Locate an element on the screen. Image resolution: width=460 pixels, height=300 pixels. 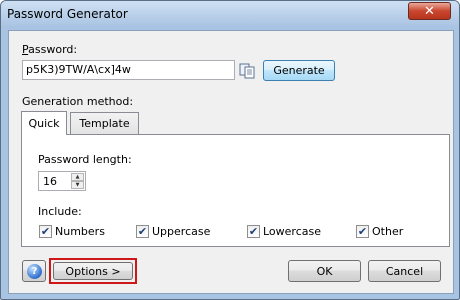
help-icon: ? is located at coordinates (34, 271).